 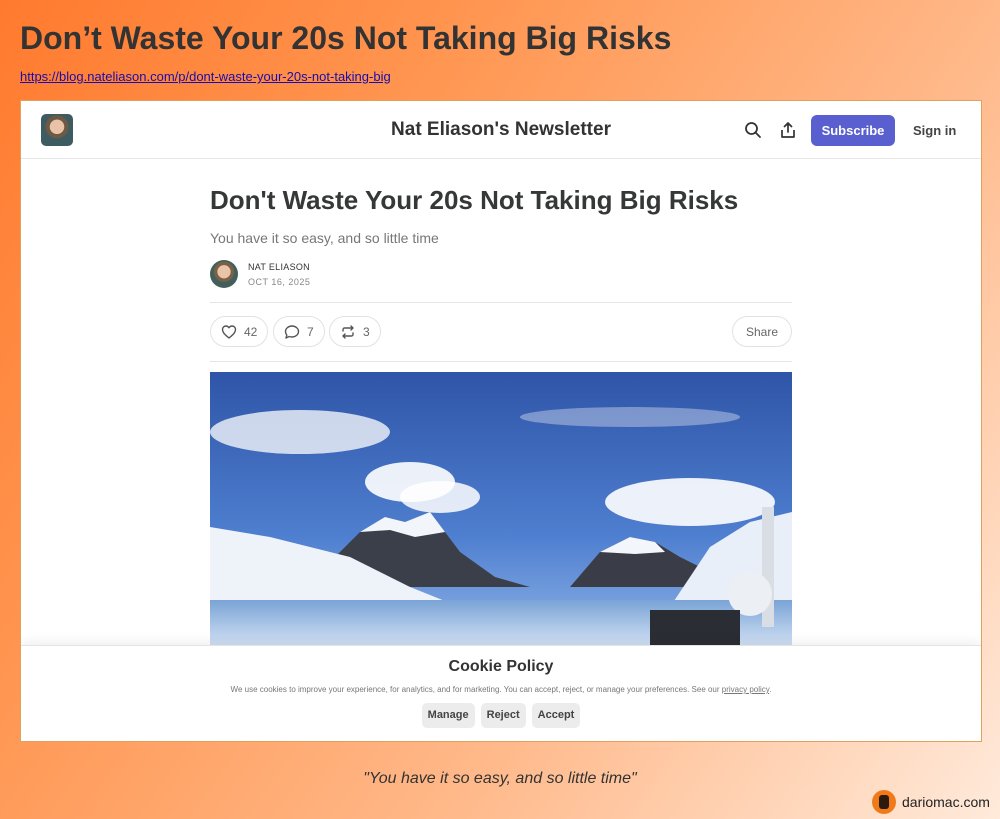 What do you see at coordinates (448, 715) in the screenshot?
I see `manage-button: Manage` at bounding box center [448, 715].